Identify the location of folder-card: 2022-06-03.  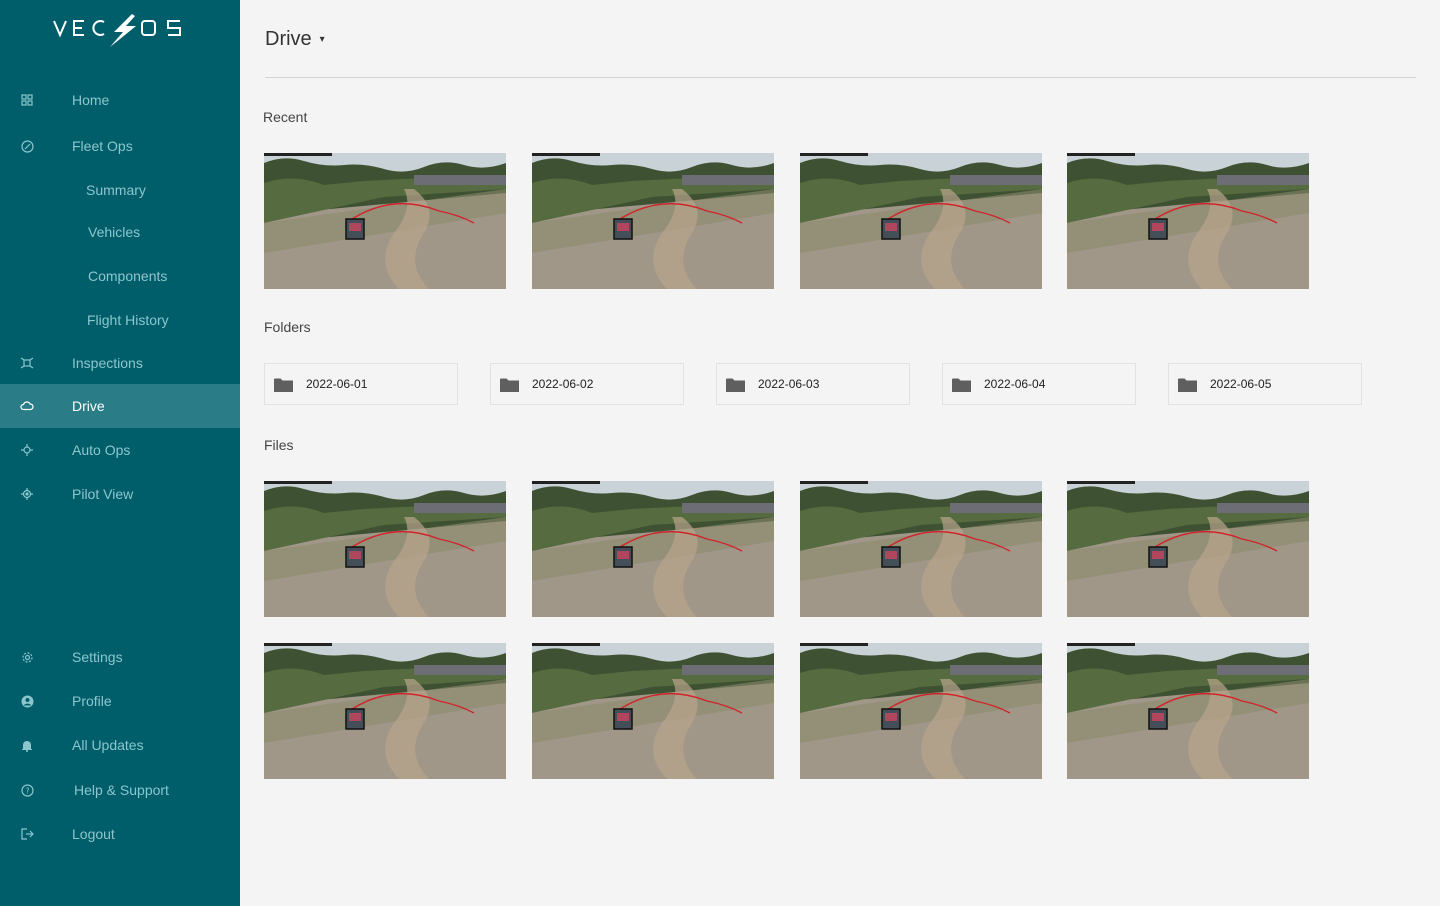
(813, 384).